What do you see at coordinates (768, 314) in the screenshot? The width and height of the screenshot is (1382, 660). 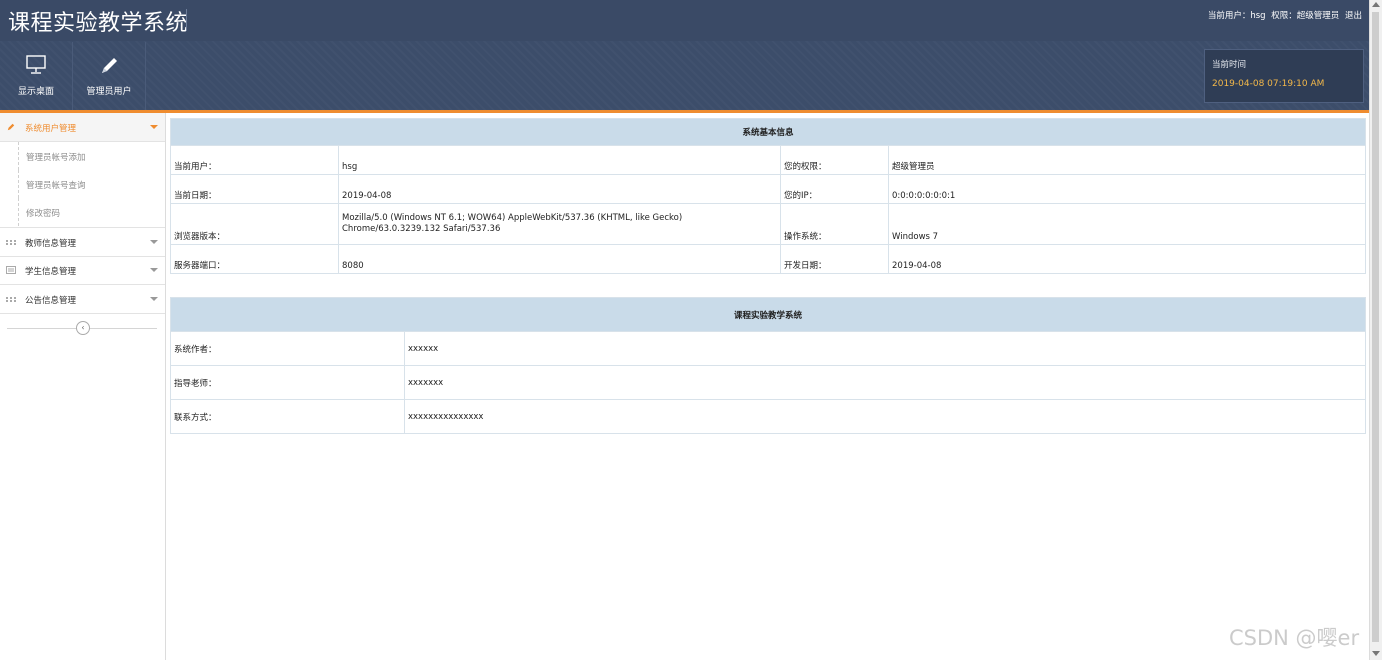 I see `about-title: 课程实验教学系统` at bounding box center [768, 314].